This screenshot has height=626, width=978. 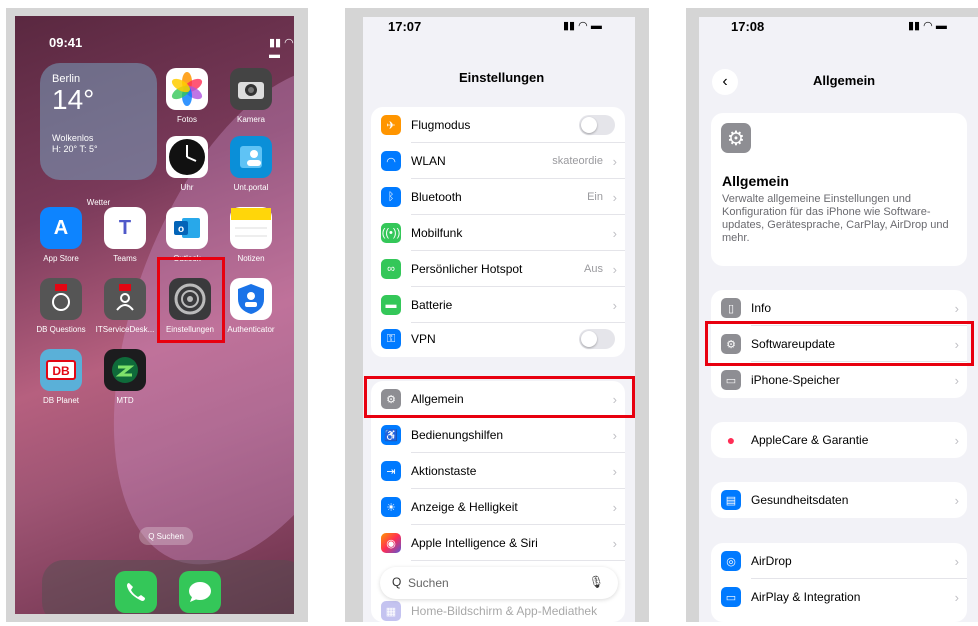 What do you see at coordinates (391, 161) in the screenshot?
I see `wifi-icon: ◠` at bounding box center [391, 161].